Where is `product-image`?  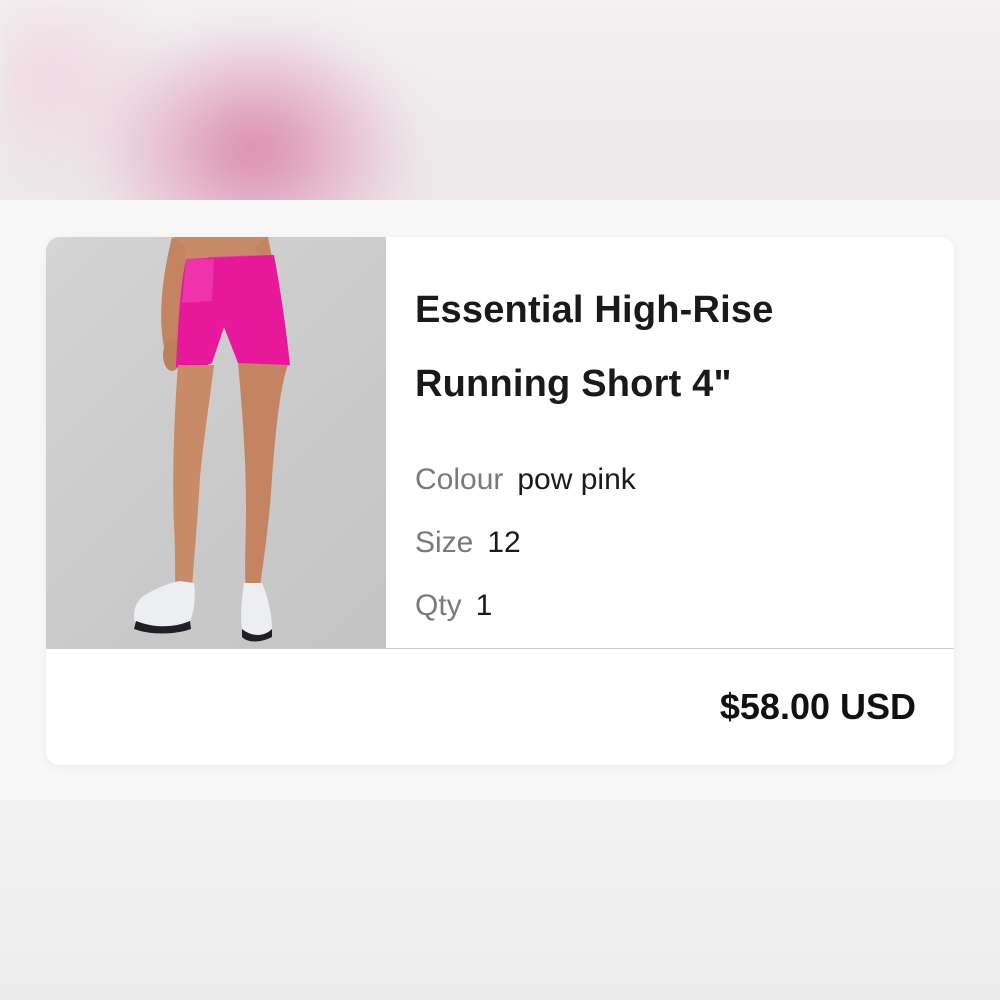 product-image is located at coordinates (216, 442).